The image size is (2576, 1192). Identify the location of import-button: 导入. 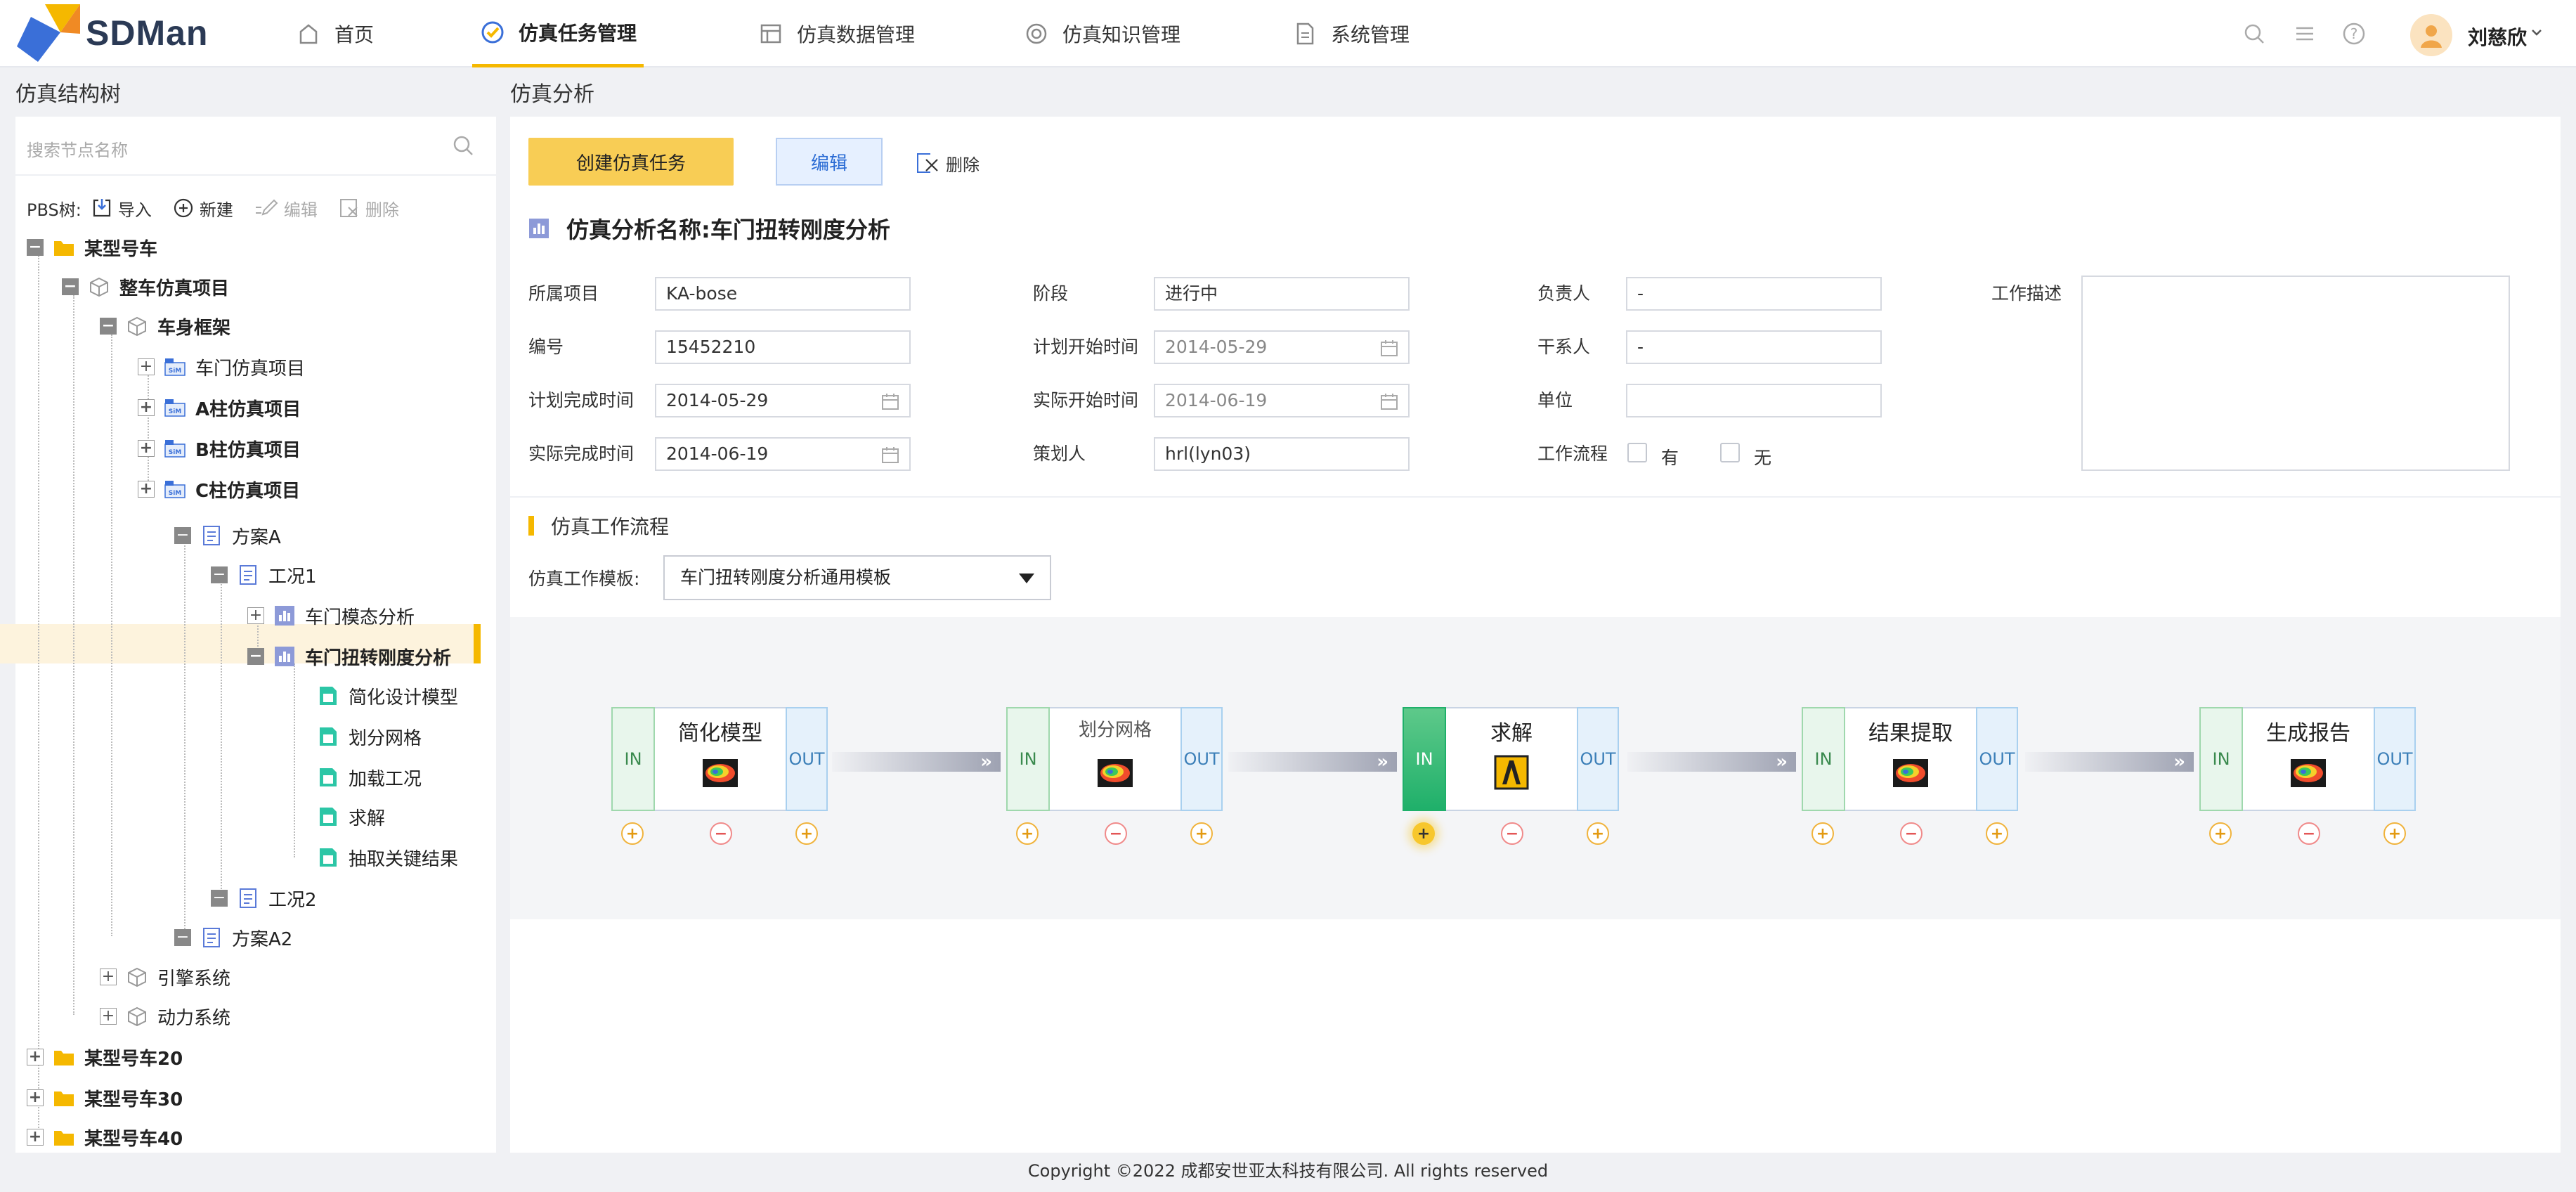
(121, 208).